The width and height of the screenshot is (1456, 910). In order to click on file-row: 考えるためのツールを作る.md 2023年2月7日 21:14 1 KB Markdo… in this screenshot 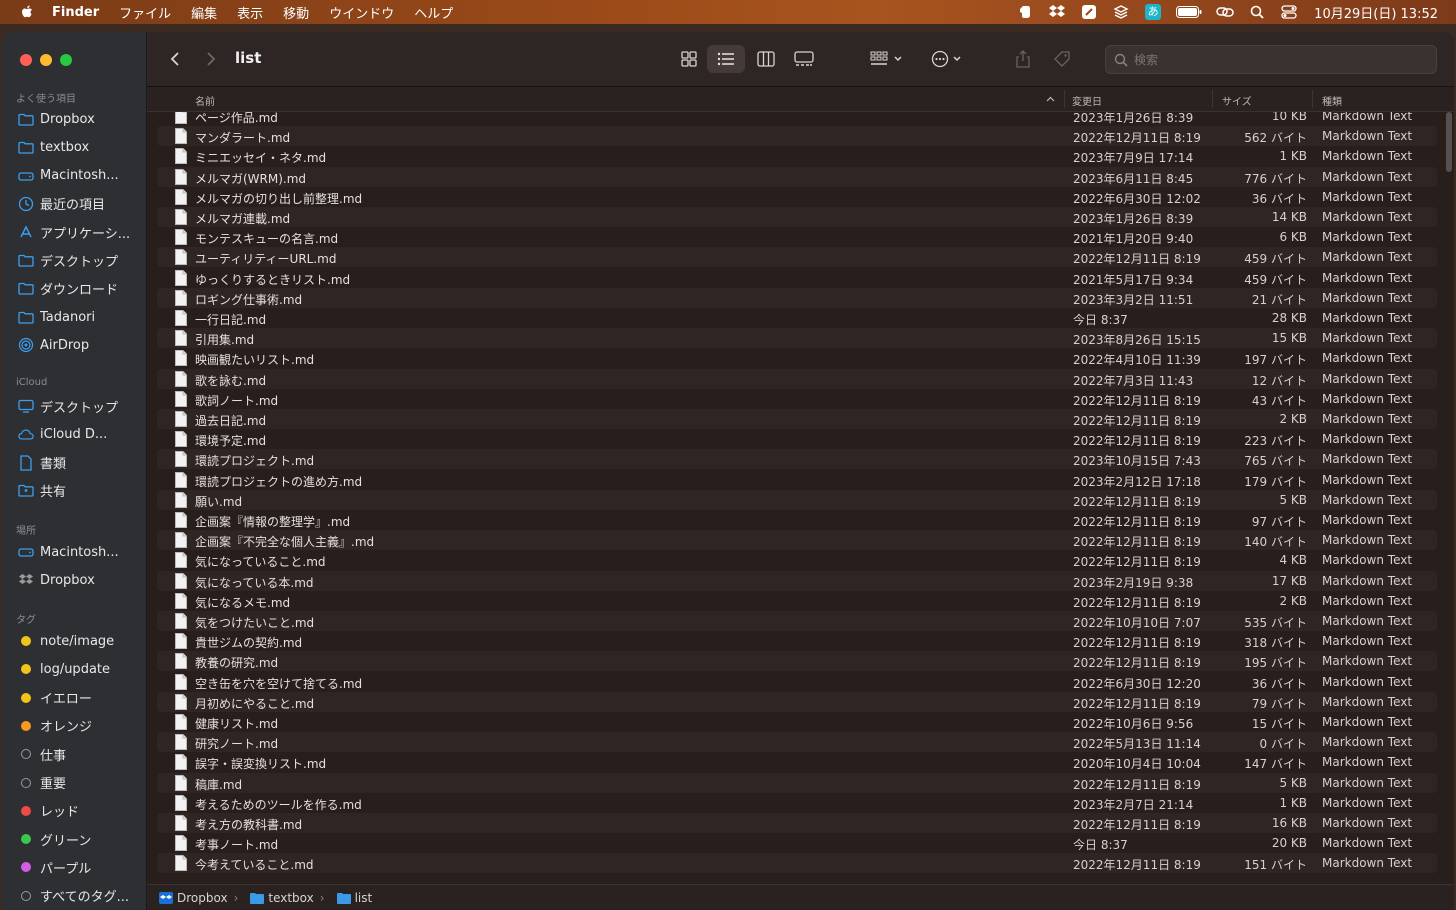, I will do `click(797, 803)`.